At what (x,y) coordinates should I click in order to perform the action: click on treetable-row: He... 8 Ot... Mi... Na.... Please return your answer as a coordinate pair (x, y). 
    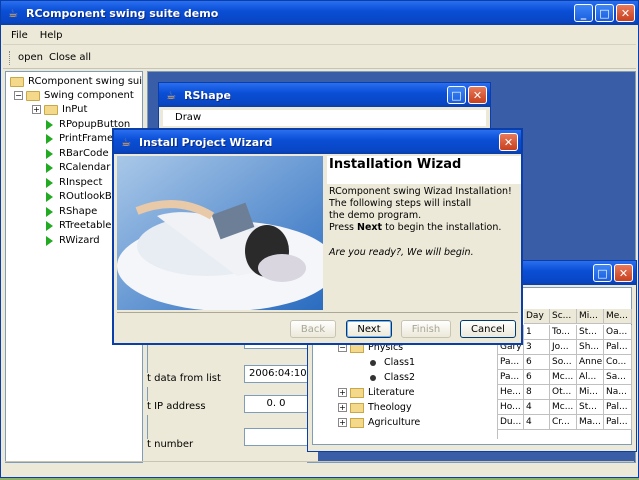
    Looking at the image, I should click on (565, 392).